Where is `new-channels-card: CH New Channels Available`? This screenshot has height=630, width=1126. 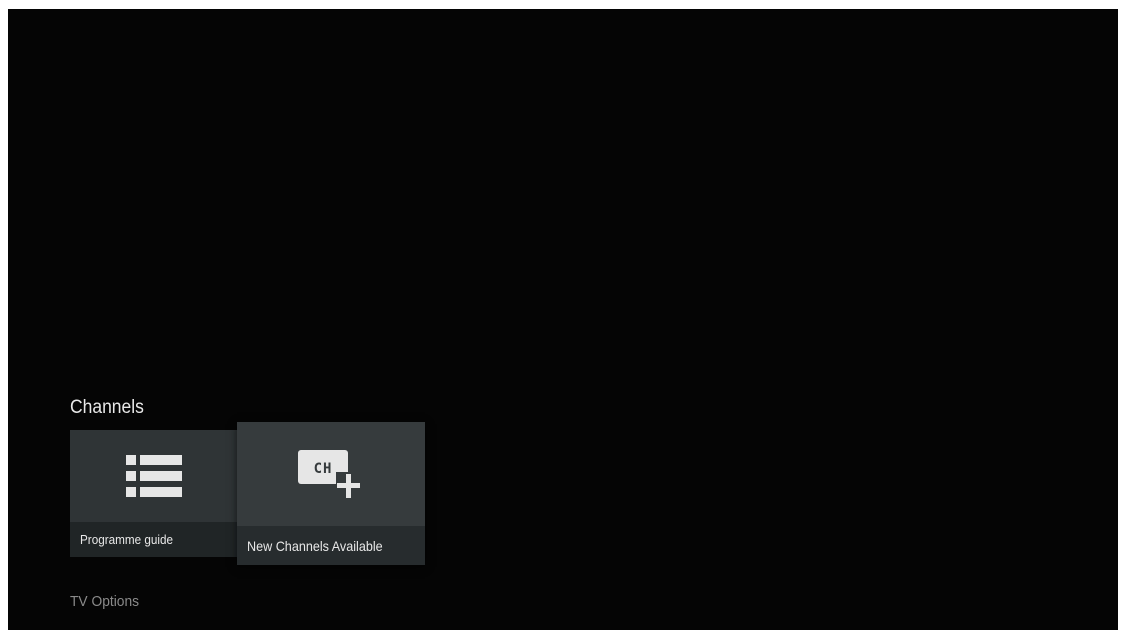
new-channels-card: CH New Channels Available is located at coordinates (331, 493).